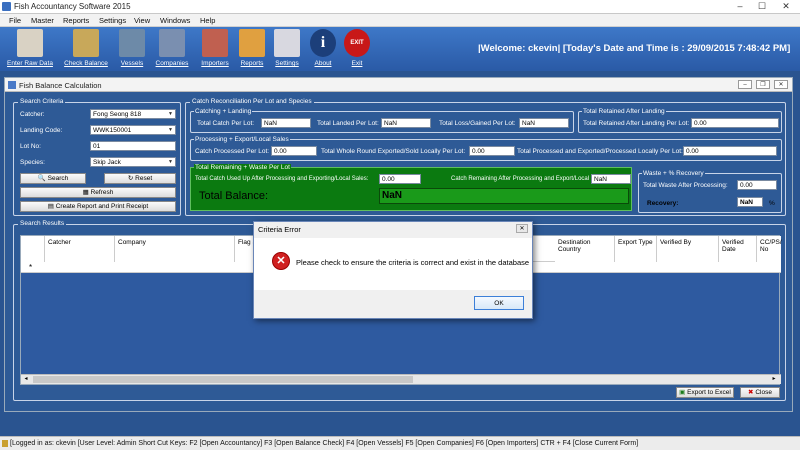 This screenshot has width=800, height=450. I want to click on importers-button: Importers, so click(215, 49).